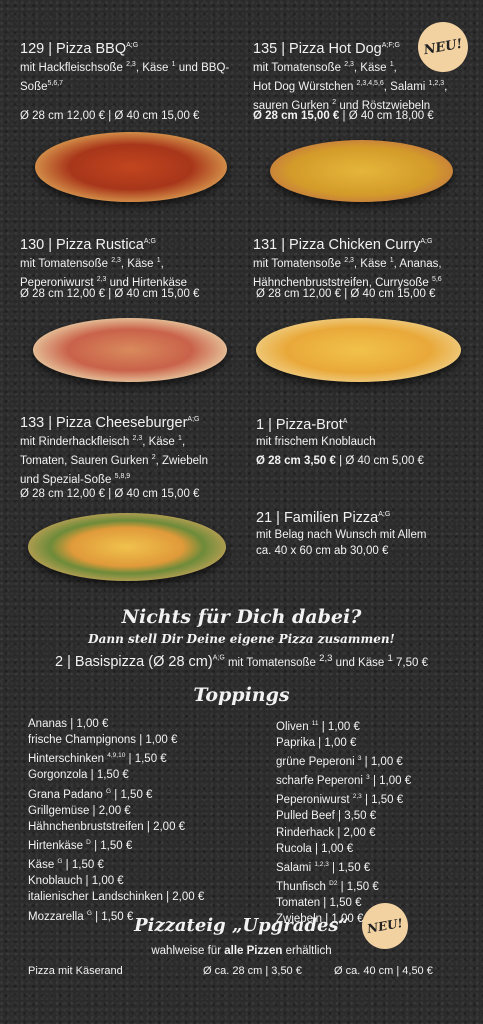 Image resolution: width=483 pixels, height=1024 pixels. I want to click on pizza-chicken-title: 131 | Pizza Chicken CurryA;G, so click(343, 244).